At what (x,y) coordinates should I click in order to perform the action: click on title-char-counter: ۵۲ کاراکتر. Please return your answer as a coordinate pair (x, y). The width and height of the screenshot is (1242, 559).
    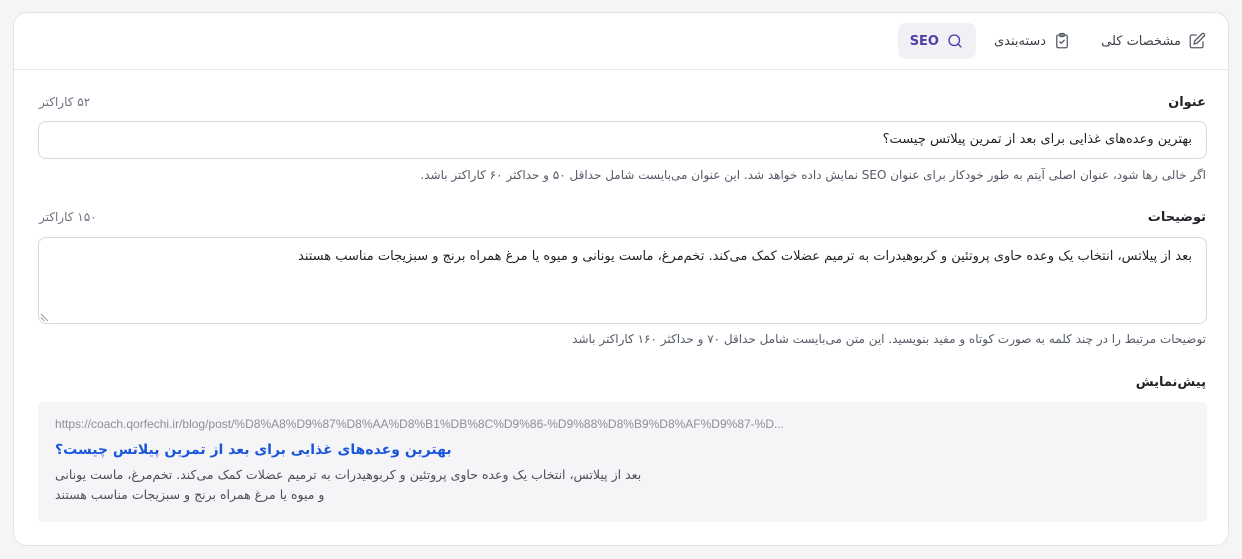
    Looking at the image, I should click on (65, 102).